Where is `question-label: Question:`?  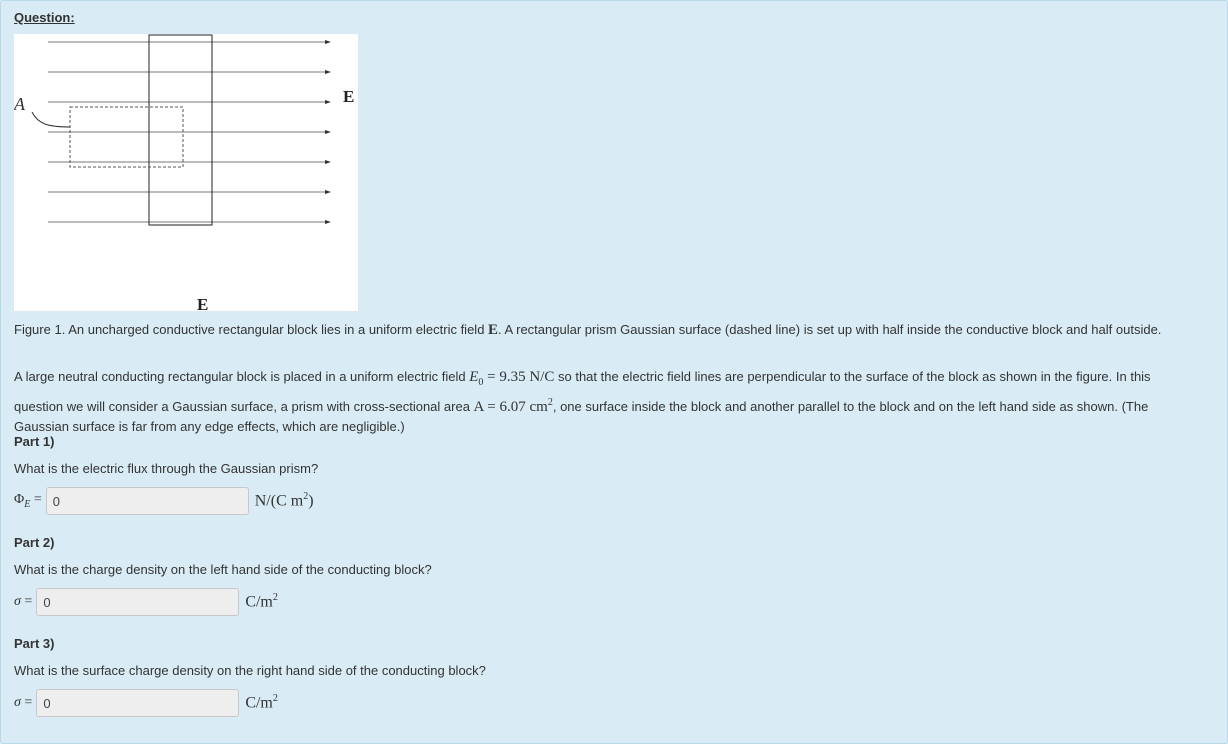
question-label: Question: is located at coordinates (44, 17).